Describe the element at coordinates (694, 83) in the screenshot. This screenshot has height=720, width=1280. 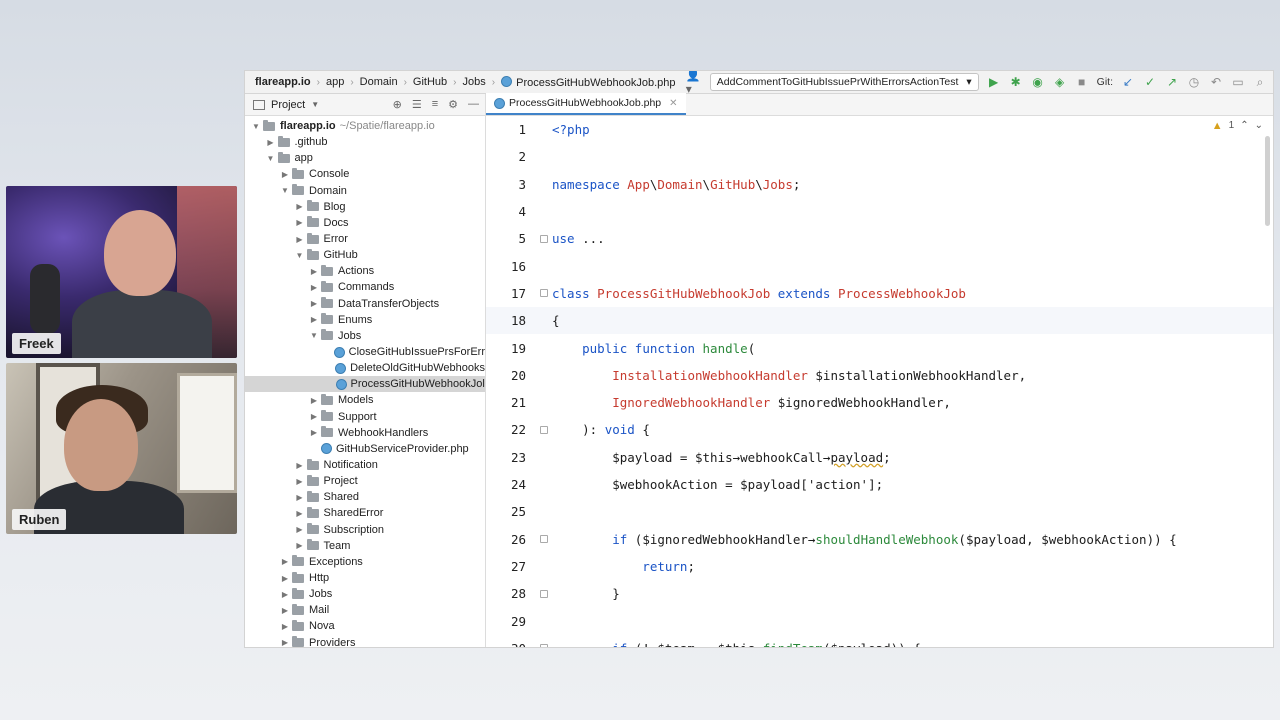
I see `user-icon: 👤▾` at that location.